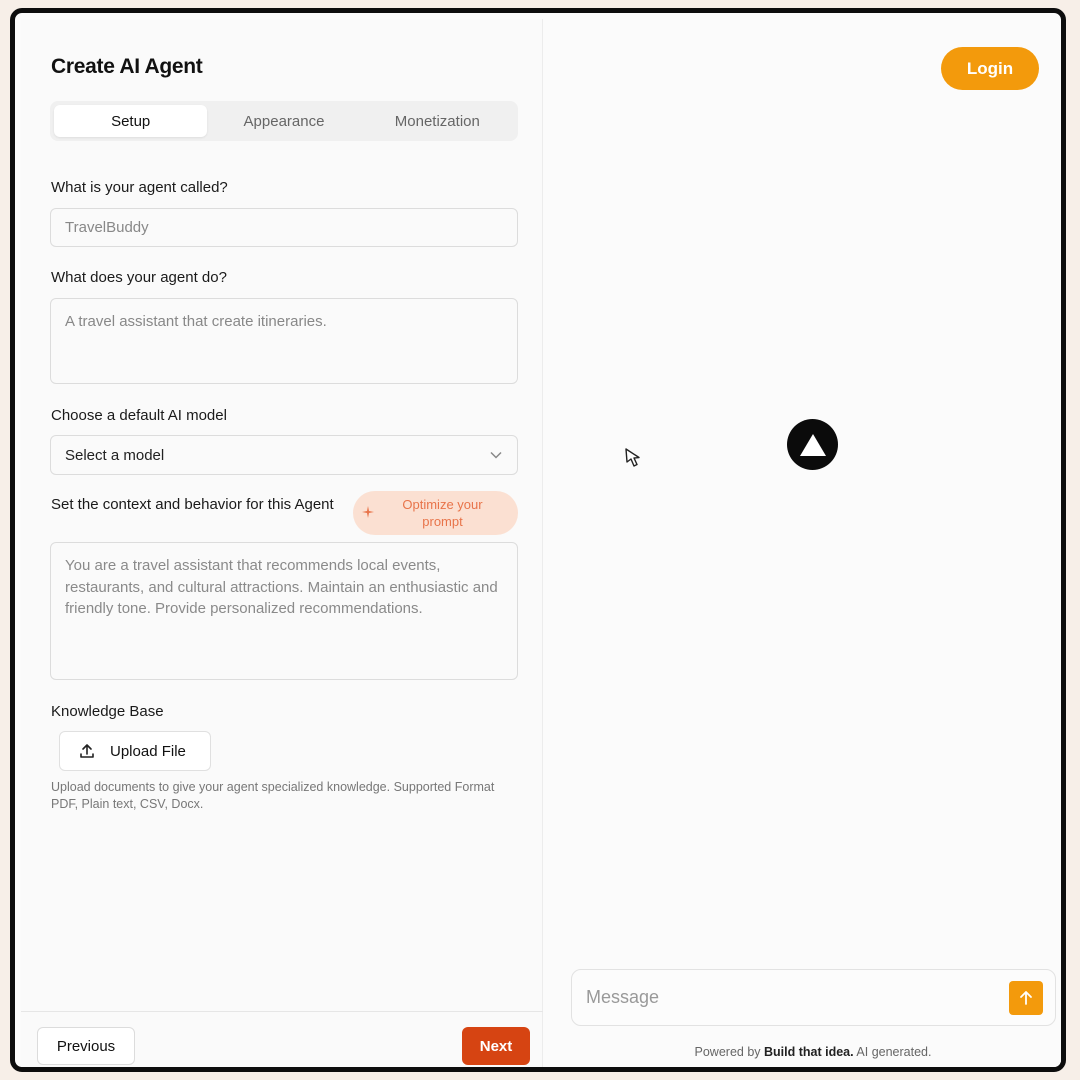 The height and width of the screenshot is (1080, 1080). Describe the element at coordinates (282, 1011) in the screenshot. I see `footer-divider` at that location.